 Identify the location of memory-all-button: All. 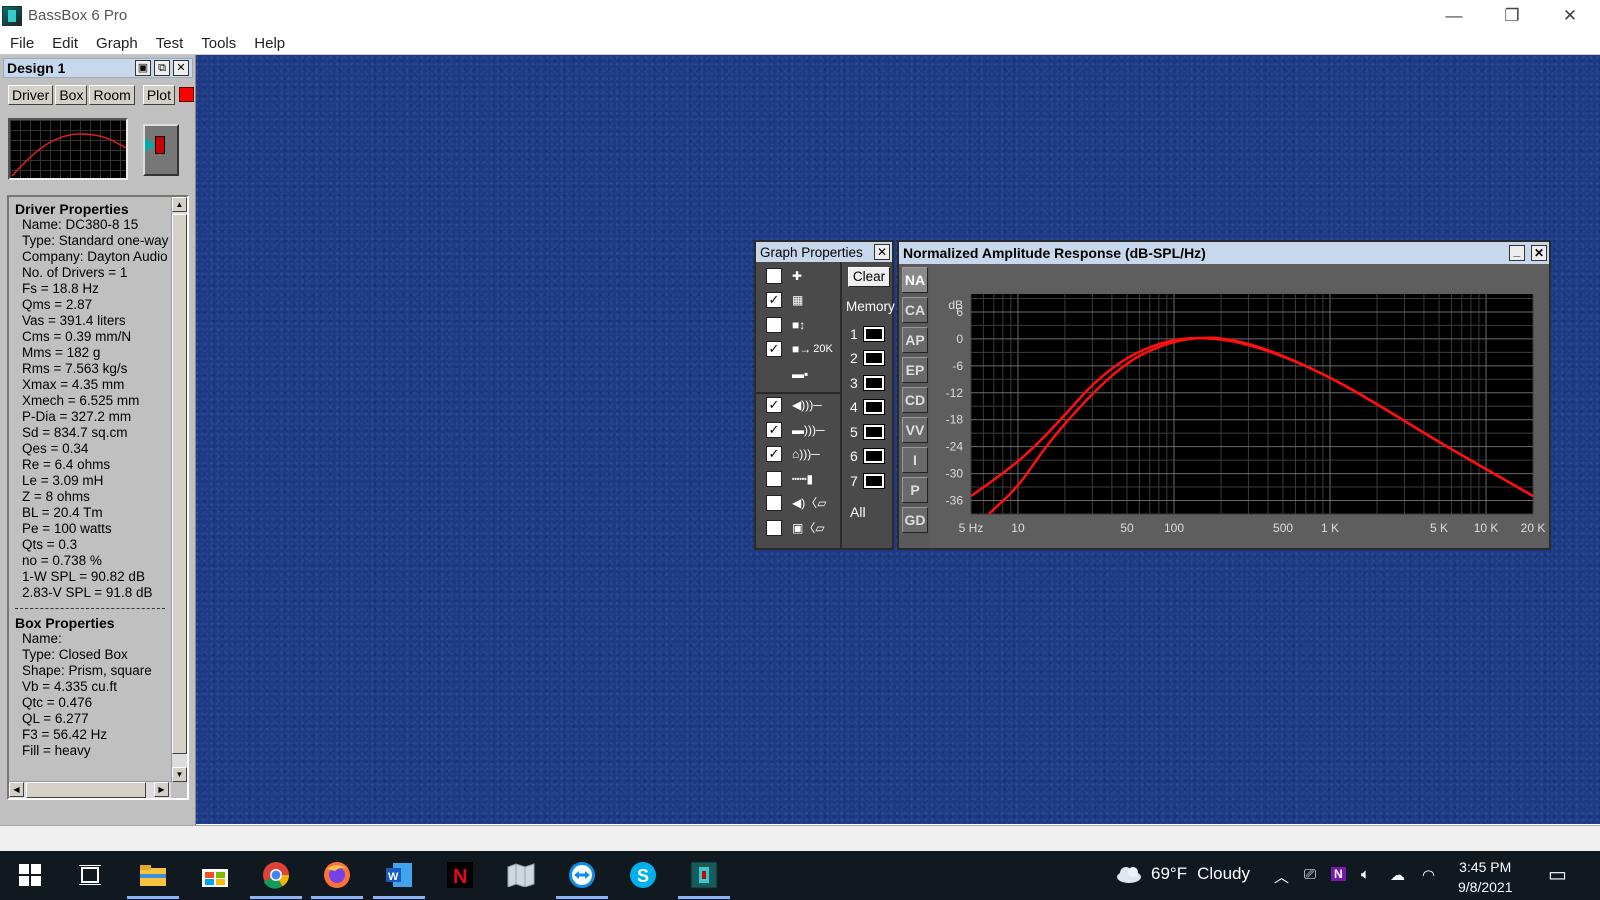
(858, 512).